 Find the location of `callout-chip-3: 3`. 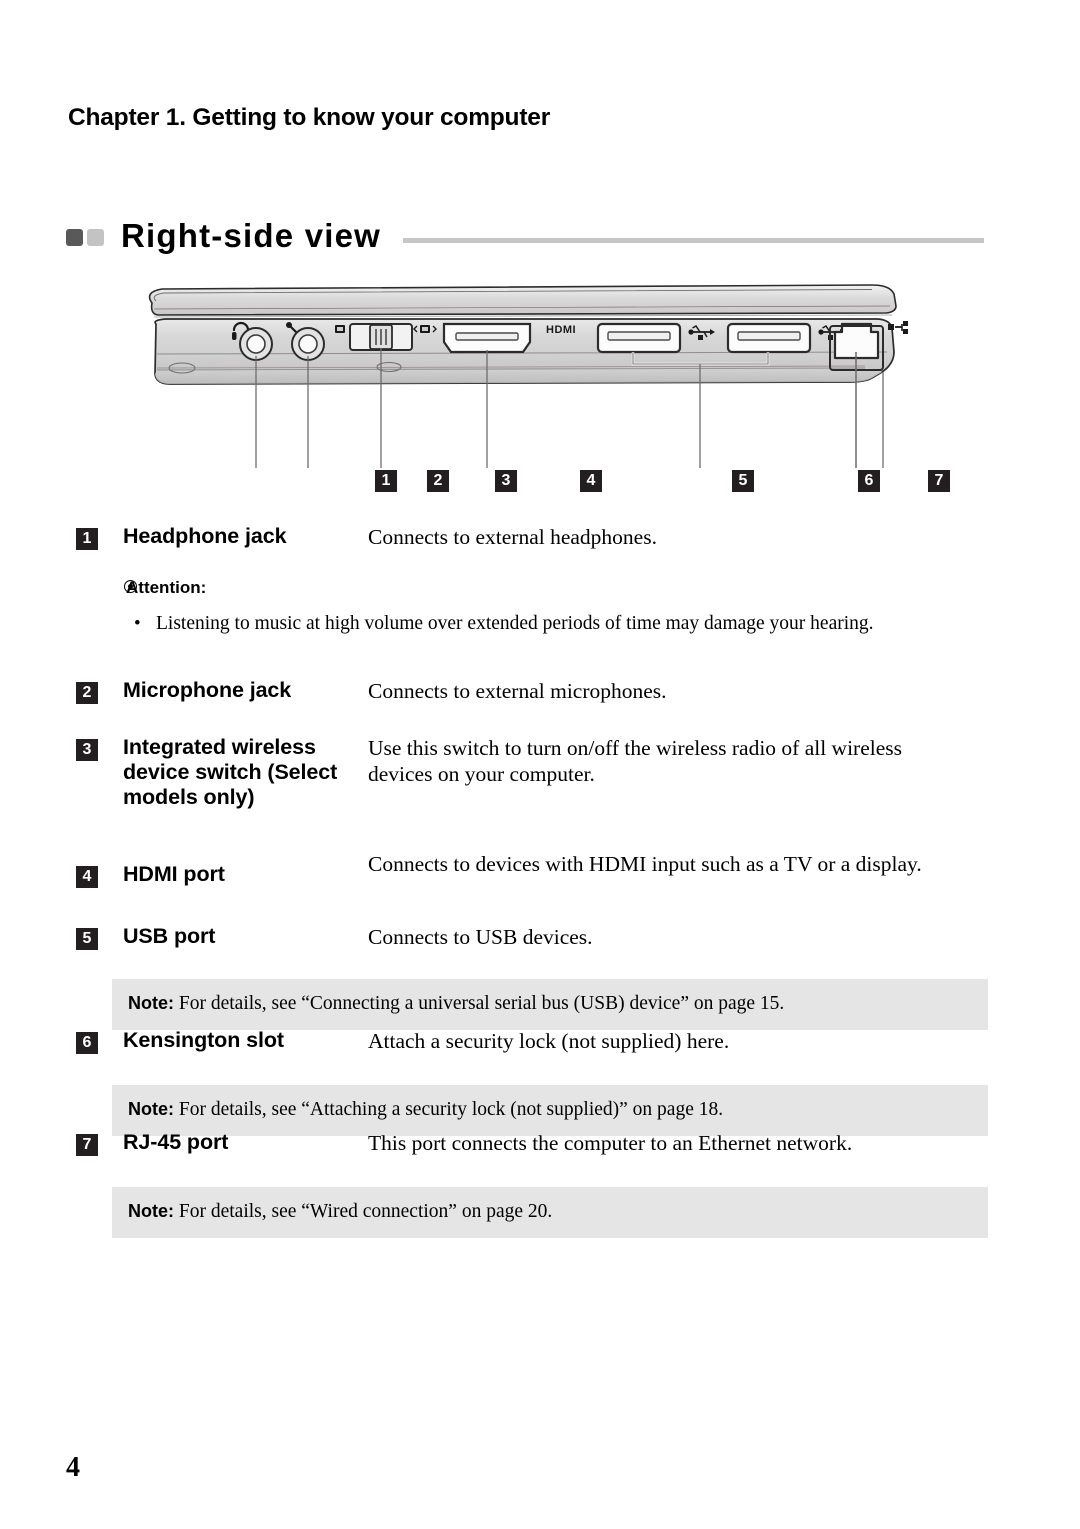

callout-chip-3: 3 is located at coordinates (506, 481).